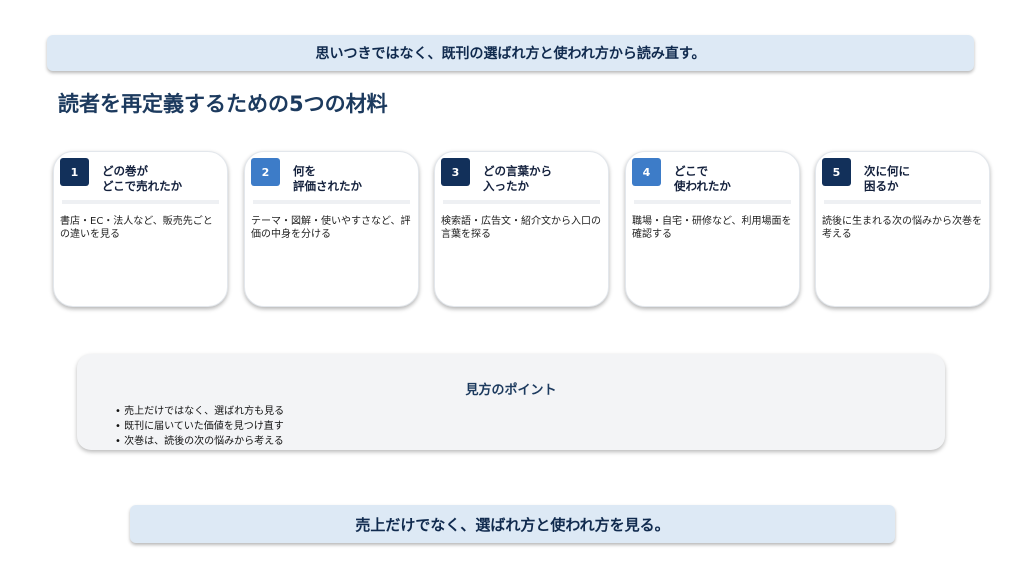 The height and width of the screenshot is (576, 1024). What do you see at coordinates (265, 172) in the screenshot?
I see `card-number-badge: 2` at bounding box center [265, 172].